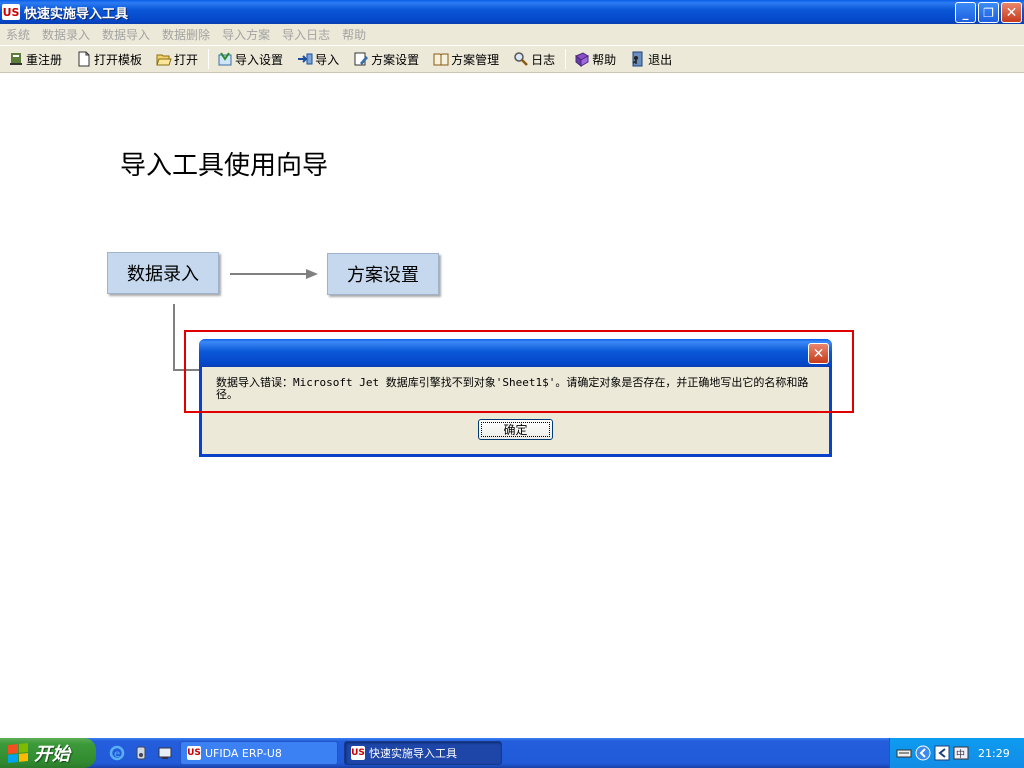  What do you see at coordinates (118, 59) in the screenshot?
I see `open-template-label: 打开模板` at bounding box center [118, 59].